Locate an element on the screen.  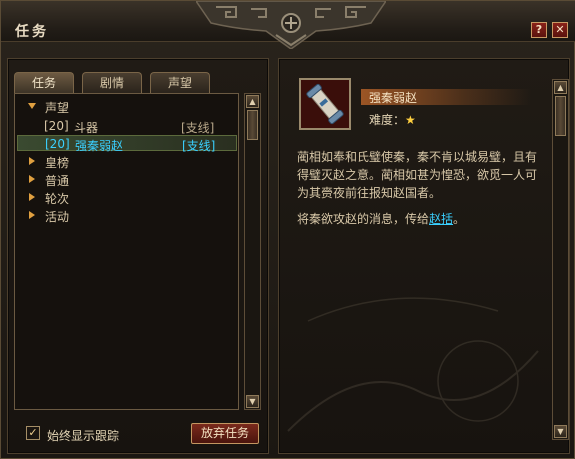
npc-link: 赵括 is located at coordinates (441, 219).